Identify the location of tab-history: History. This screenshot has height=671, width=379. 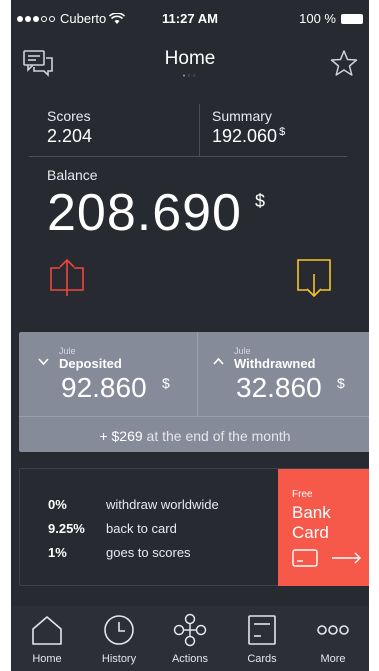
(119, 638).